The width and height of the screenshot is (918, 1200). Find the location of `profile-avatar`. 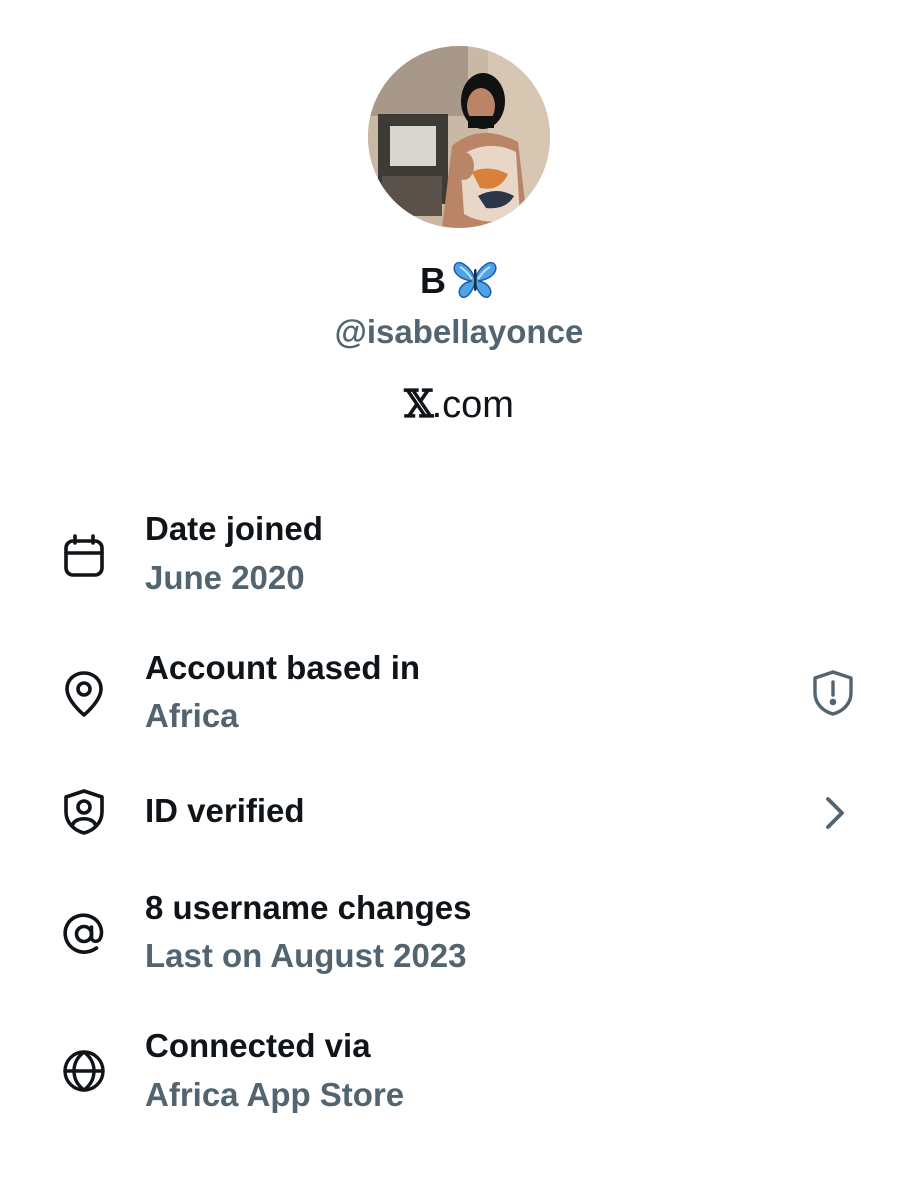

profile-avatar is located at coordinates (459, 137).